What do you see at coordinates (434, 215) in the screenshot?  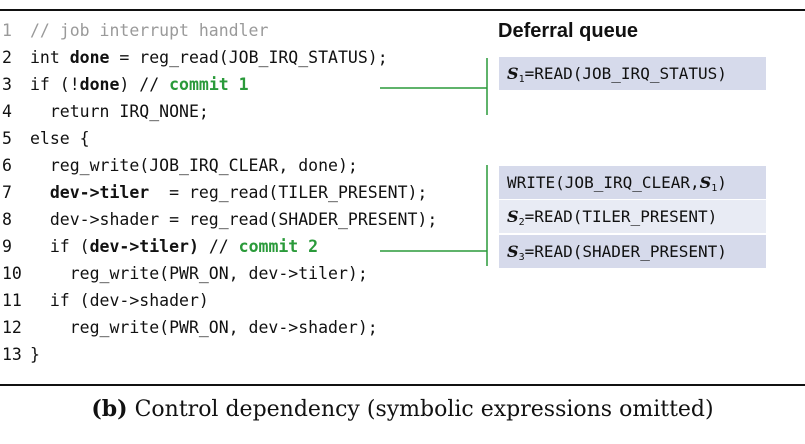 I see `commit-2-connector` at bounding box center [434, 215].